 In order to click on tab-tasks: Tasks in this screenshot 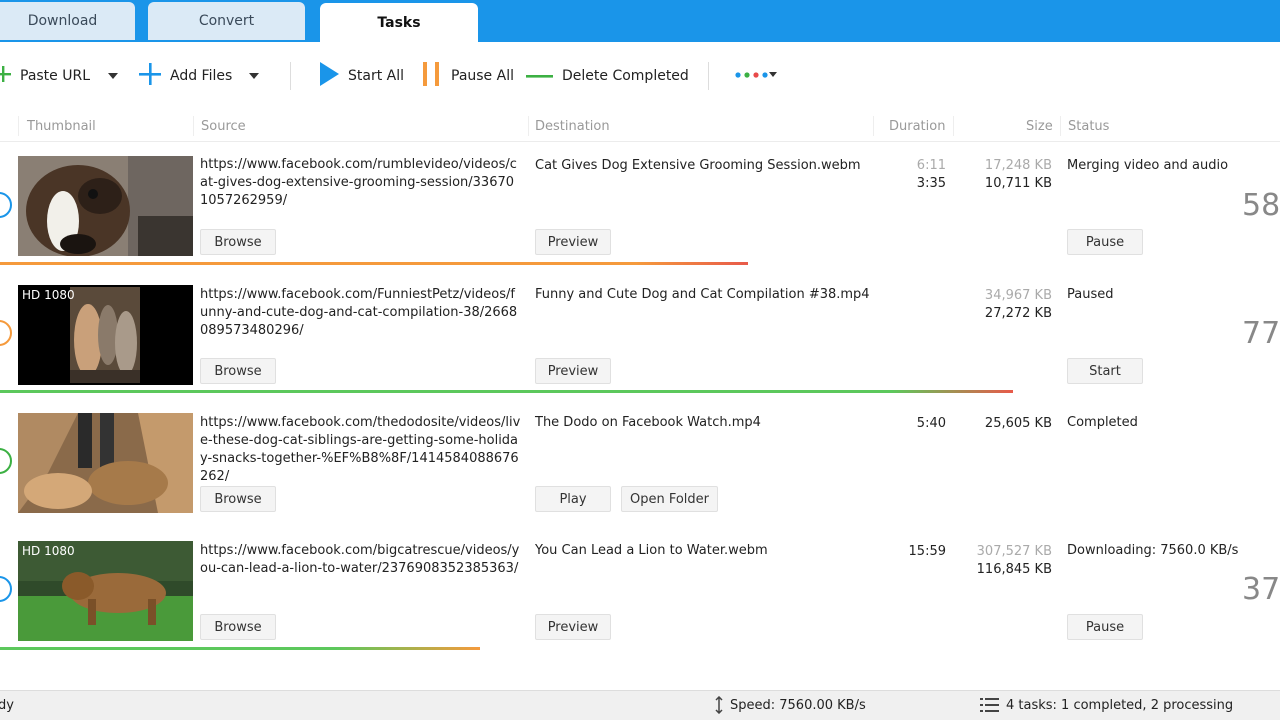, I will do `click(399, 22)`.